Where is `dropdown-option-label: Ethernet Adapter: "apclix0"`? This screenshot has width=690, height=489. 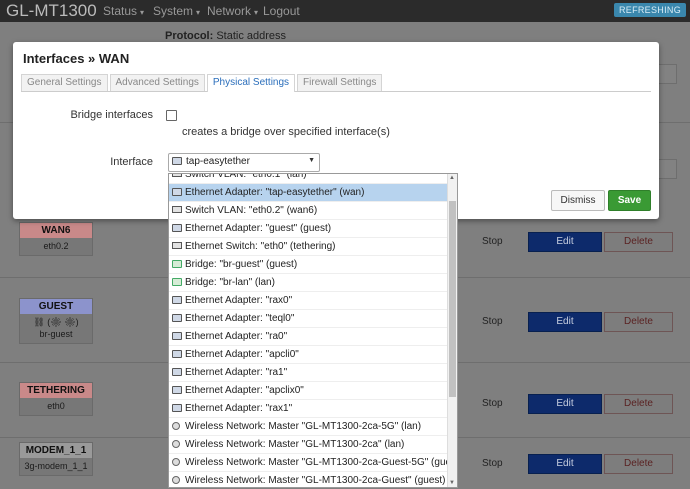
dropdown-option-label: Ethernet Adapter: "apclix0" is located at coordinates (244, 390).